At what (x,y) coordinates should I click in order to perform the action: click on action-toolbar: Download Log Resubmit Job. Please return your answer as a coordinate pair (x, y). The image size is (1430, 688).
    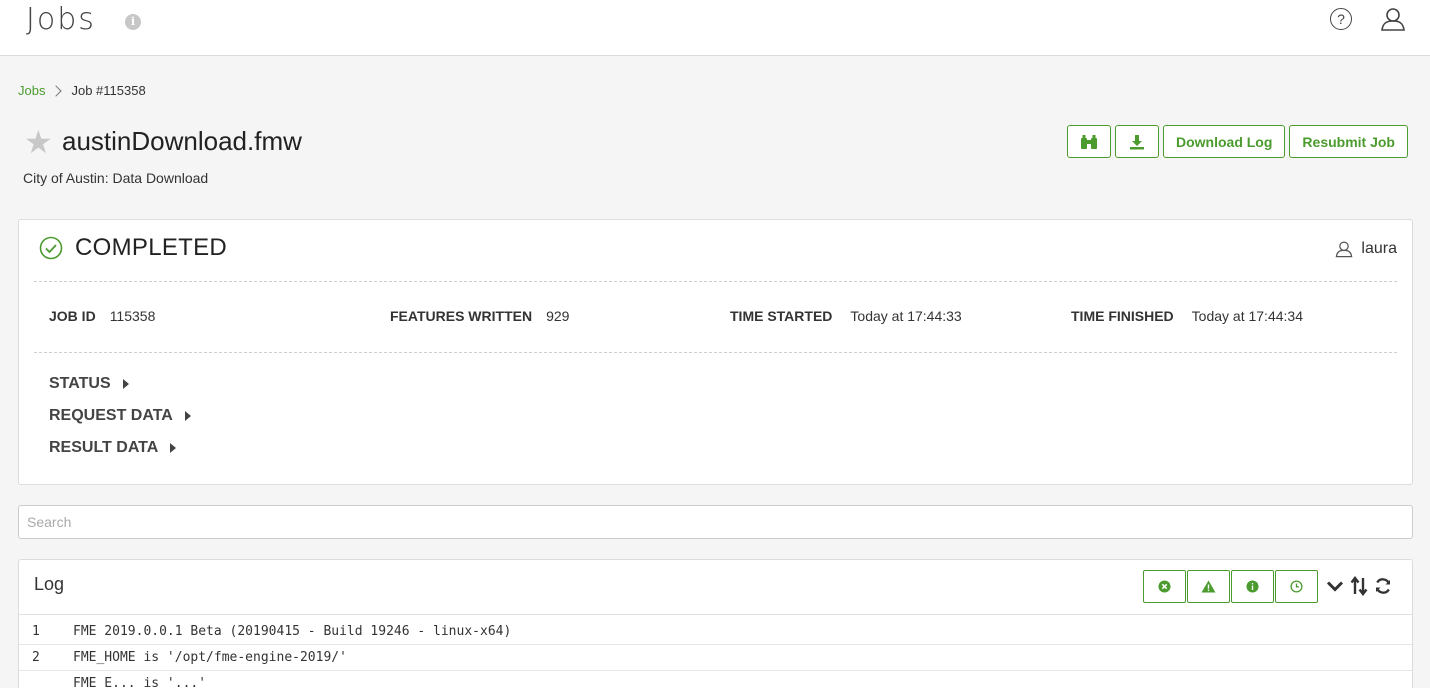
    Looking at the image, I should click on (1237, 141).